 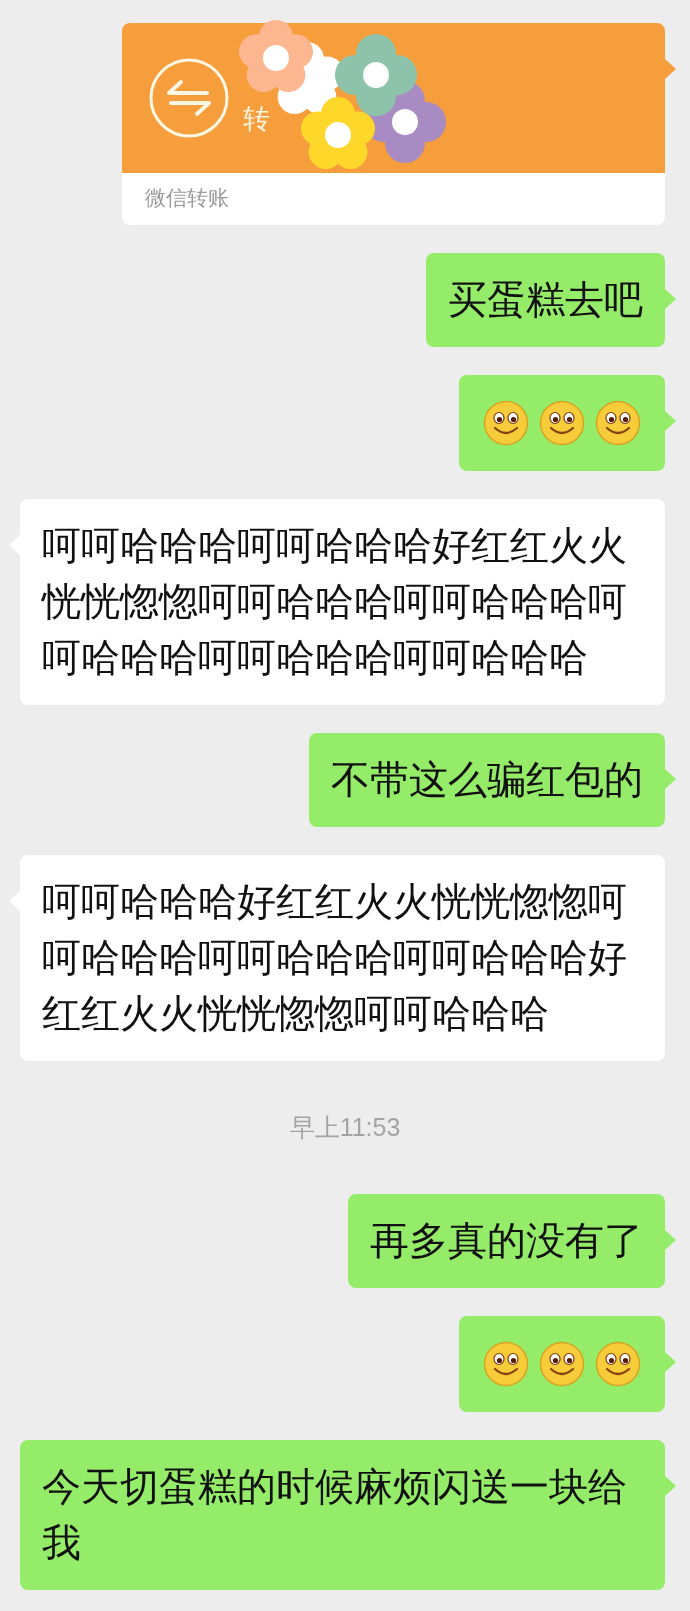 What do you see at coordinates (345, 1127) in the screenshot?
I see `timestamp: 早上11:53` at bounding box center [345, 1127].